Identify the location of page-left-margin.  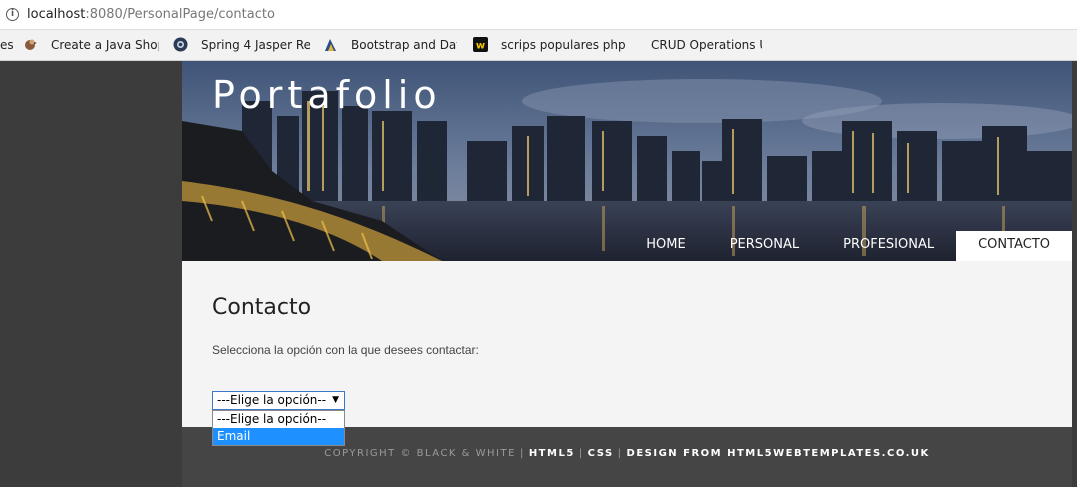
(91, 274).